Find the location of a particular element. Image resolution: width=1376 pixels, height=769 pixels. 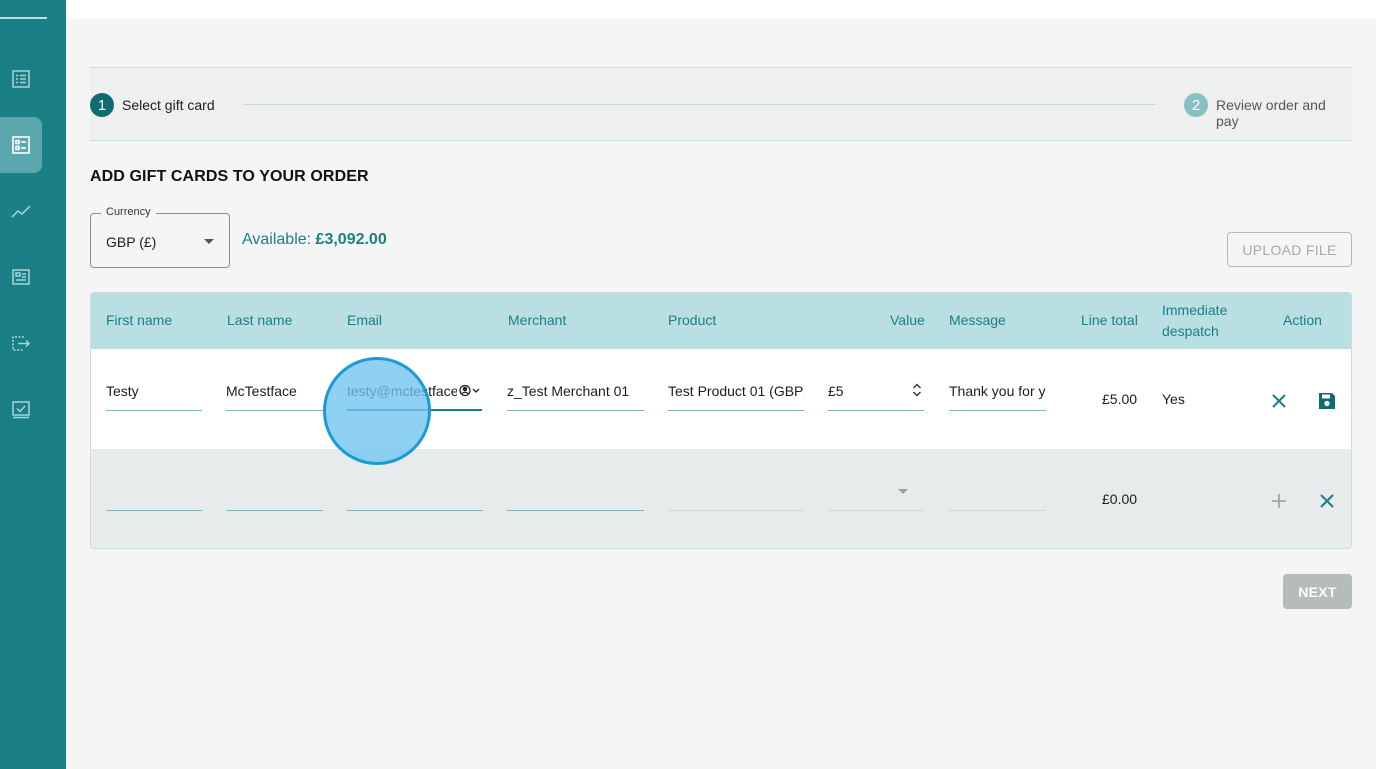

chart-line-icon is located at coordinates (21, 211).